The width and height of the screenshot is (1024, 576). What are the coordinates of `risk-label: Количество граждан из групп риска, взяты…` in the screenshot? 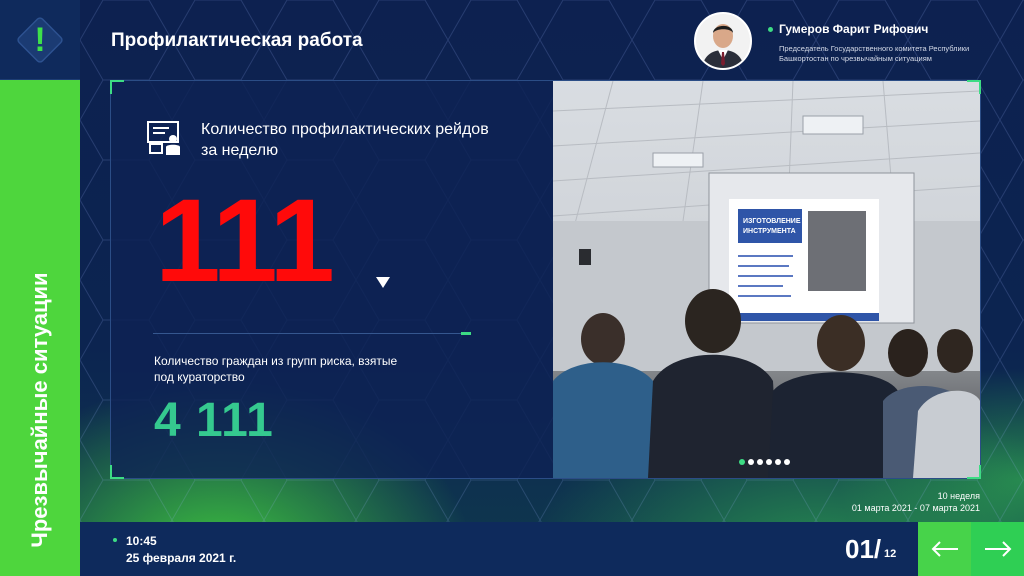 It's located at (276, 369).